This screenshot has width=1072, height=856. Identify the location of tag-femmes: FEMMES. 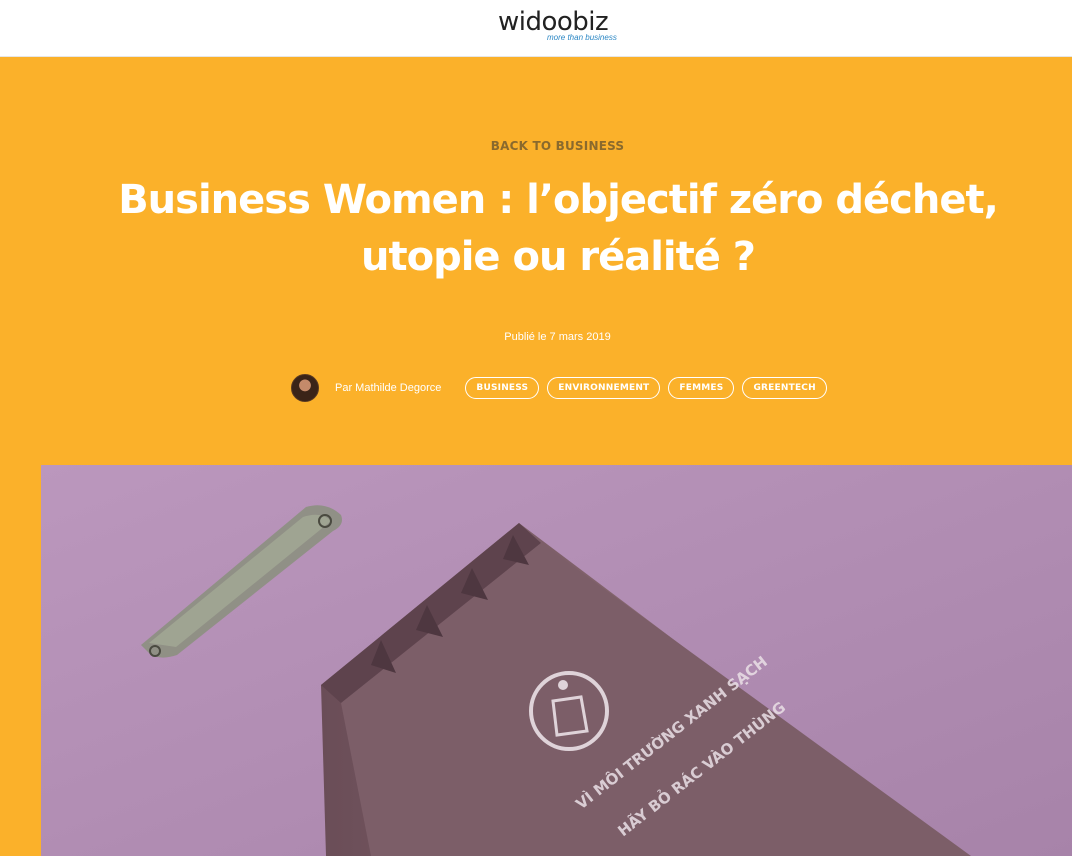
(701, 388).